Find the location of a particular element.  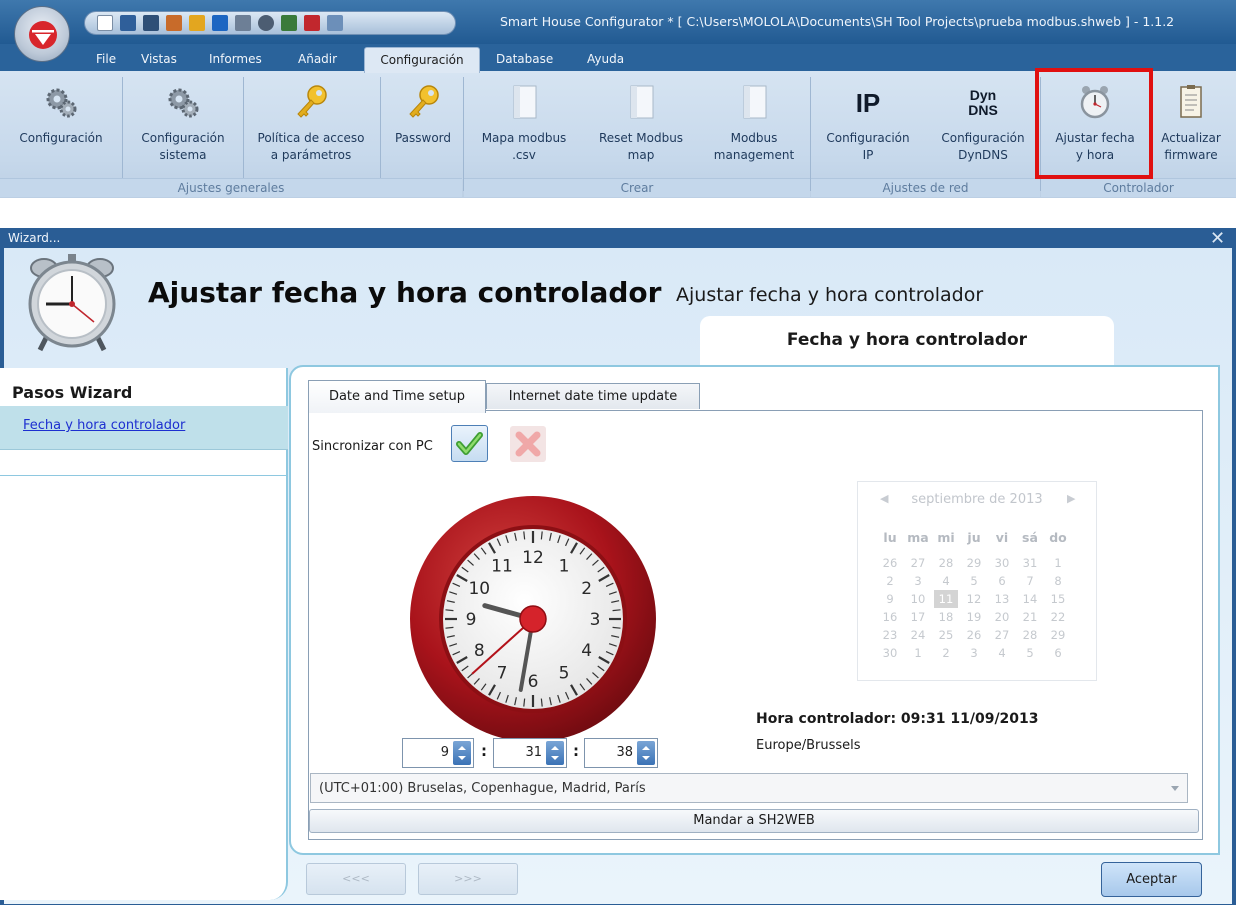

calendar-day: 20 is located at coordinates (1002, 617).